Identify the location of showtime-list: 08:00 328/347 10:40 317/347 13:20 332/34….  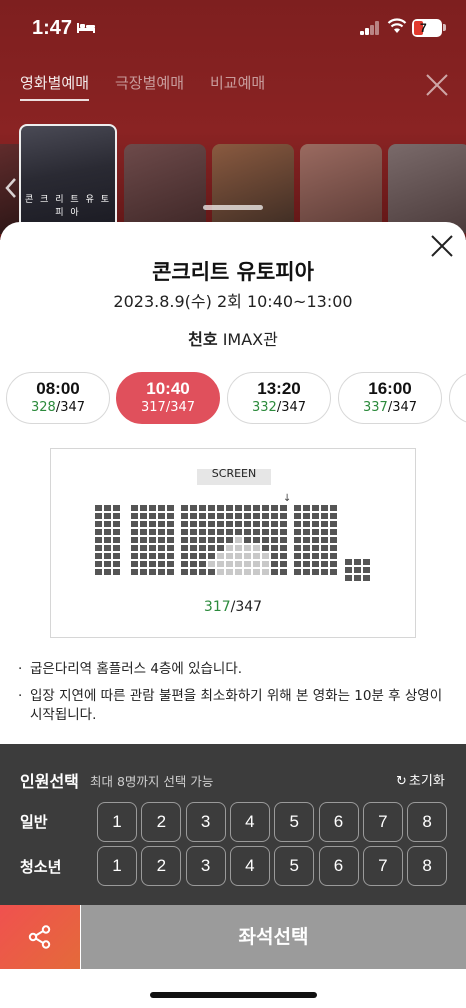
(233, 399).